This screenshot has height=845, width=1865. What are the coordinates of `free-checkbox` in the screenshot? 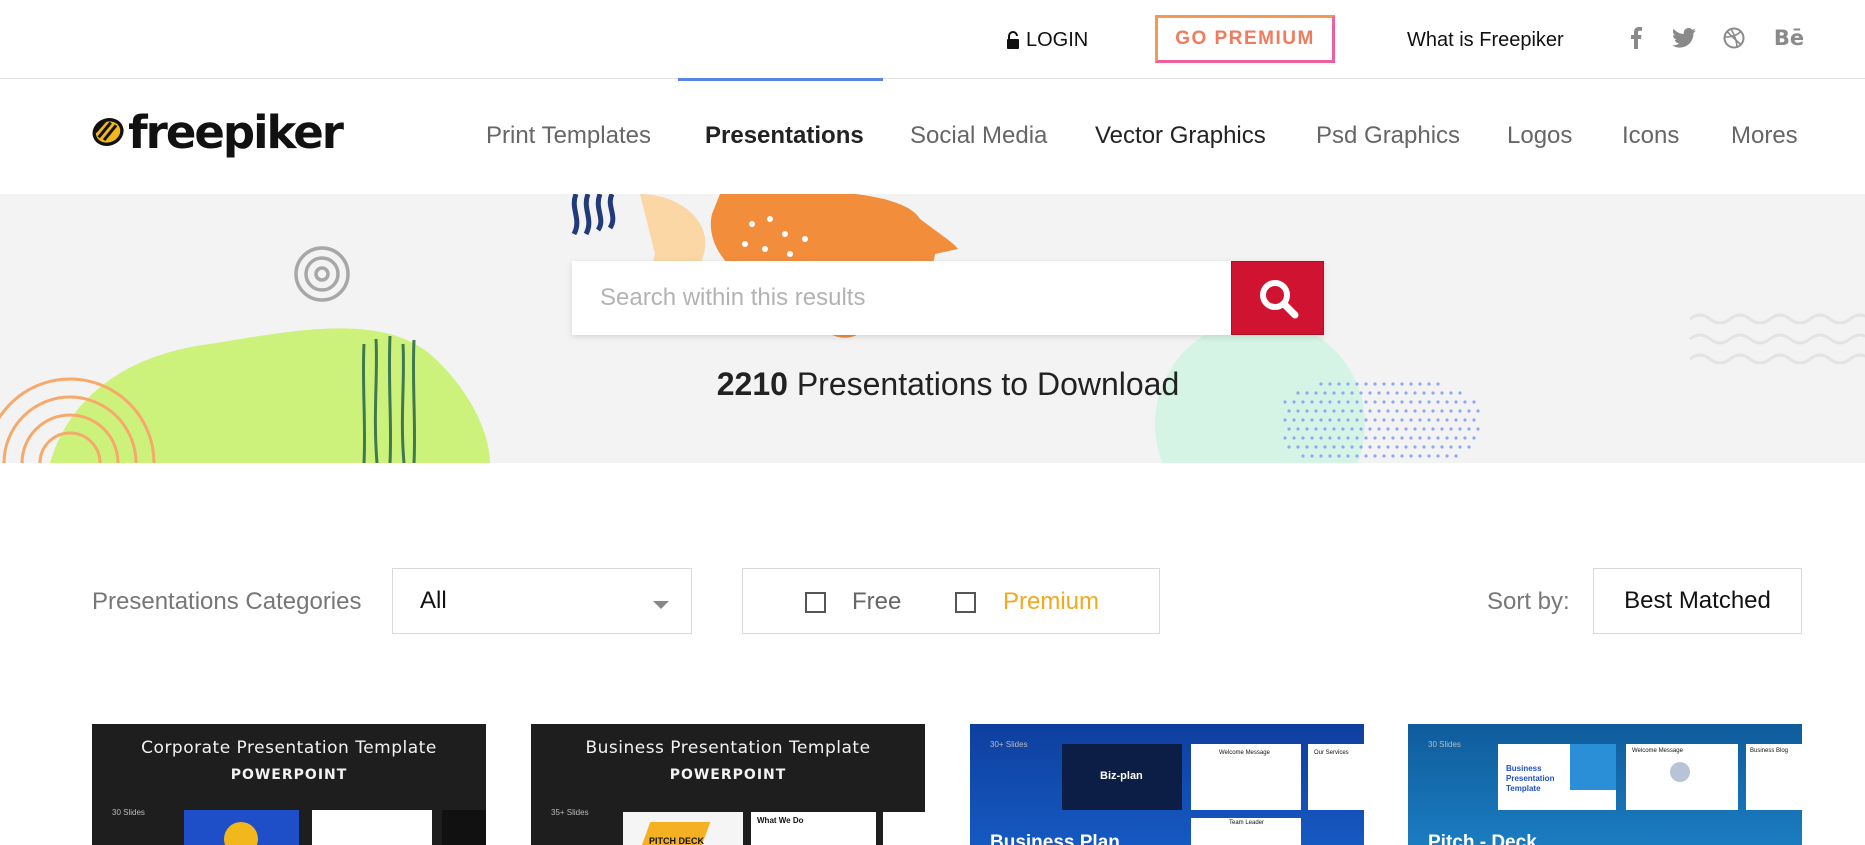 It's located at (815, 602).